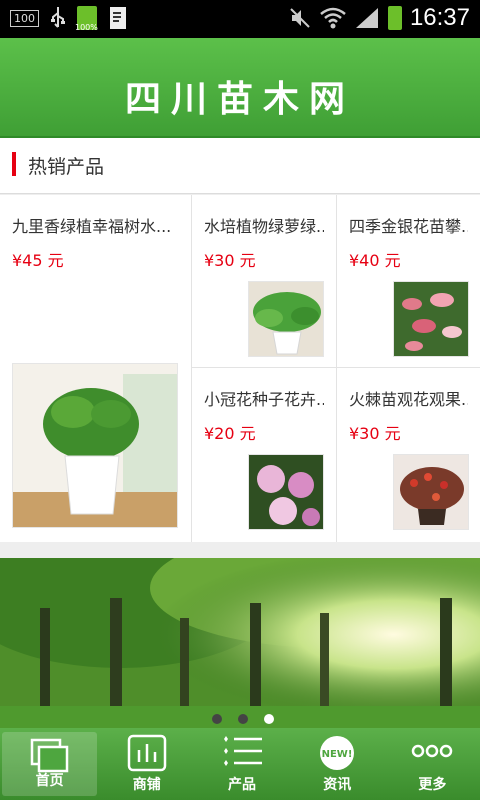 The image size is (480, 800). I want to click on product-card: 火棘苗观花观果... ¥30 元, so click(408, 455).